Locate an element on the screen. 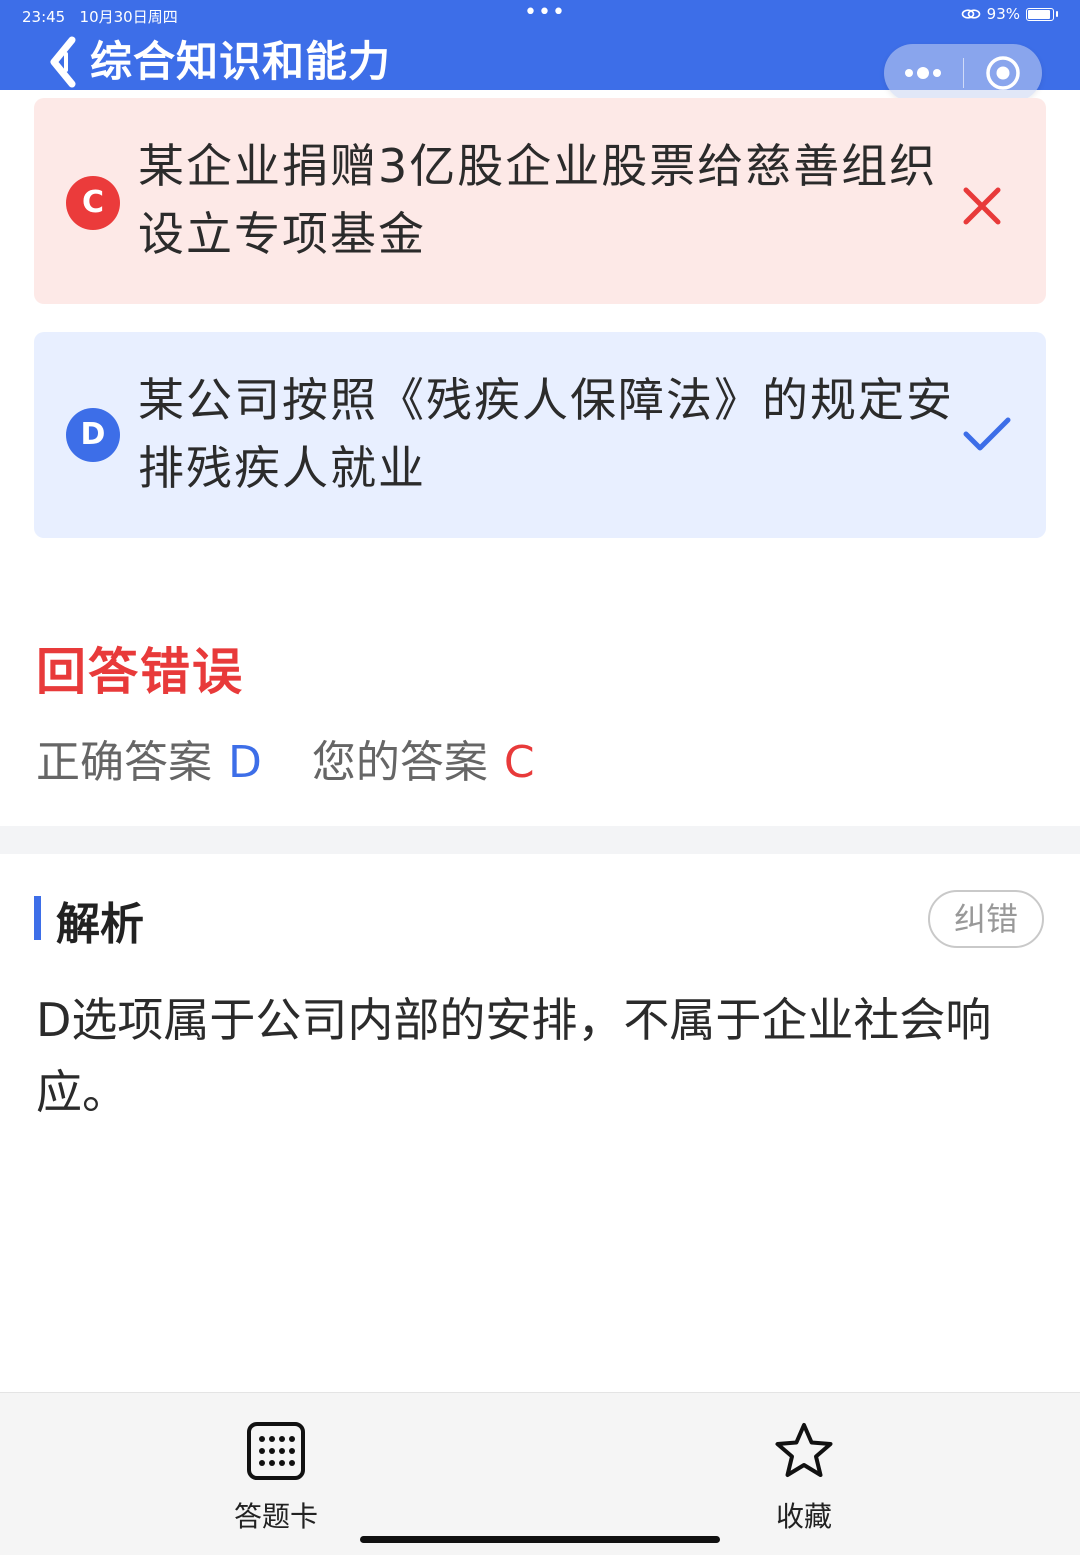 The image size is (1080, 1555). answer-summary: 正确答案 D 您的答案 C is located at coordinates (285, 758).